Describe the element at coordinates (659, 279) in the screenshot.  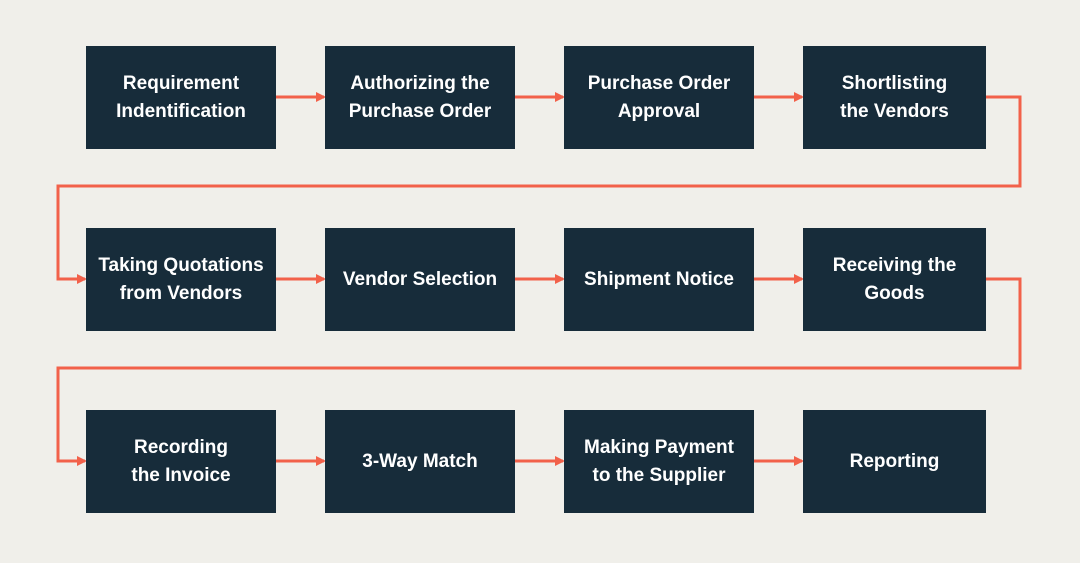
I see `step-box: Shipment Notice` at that location.